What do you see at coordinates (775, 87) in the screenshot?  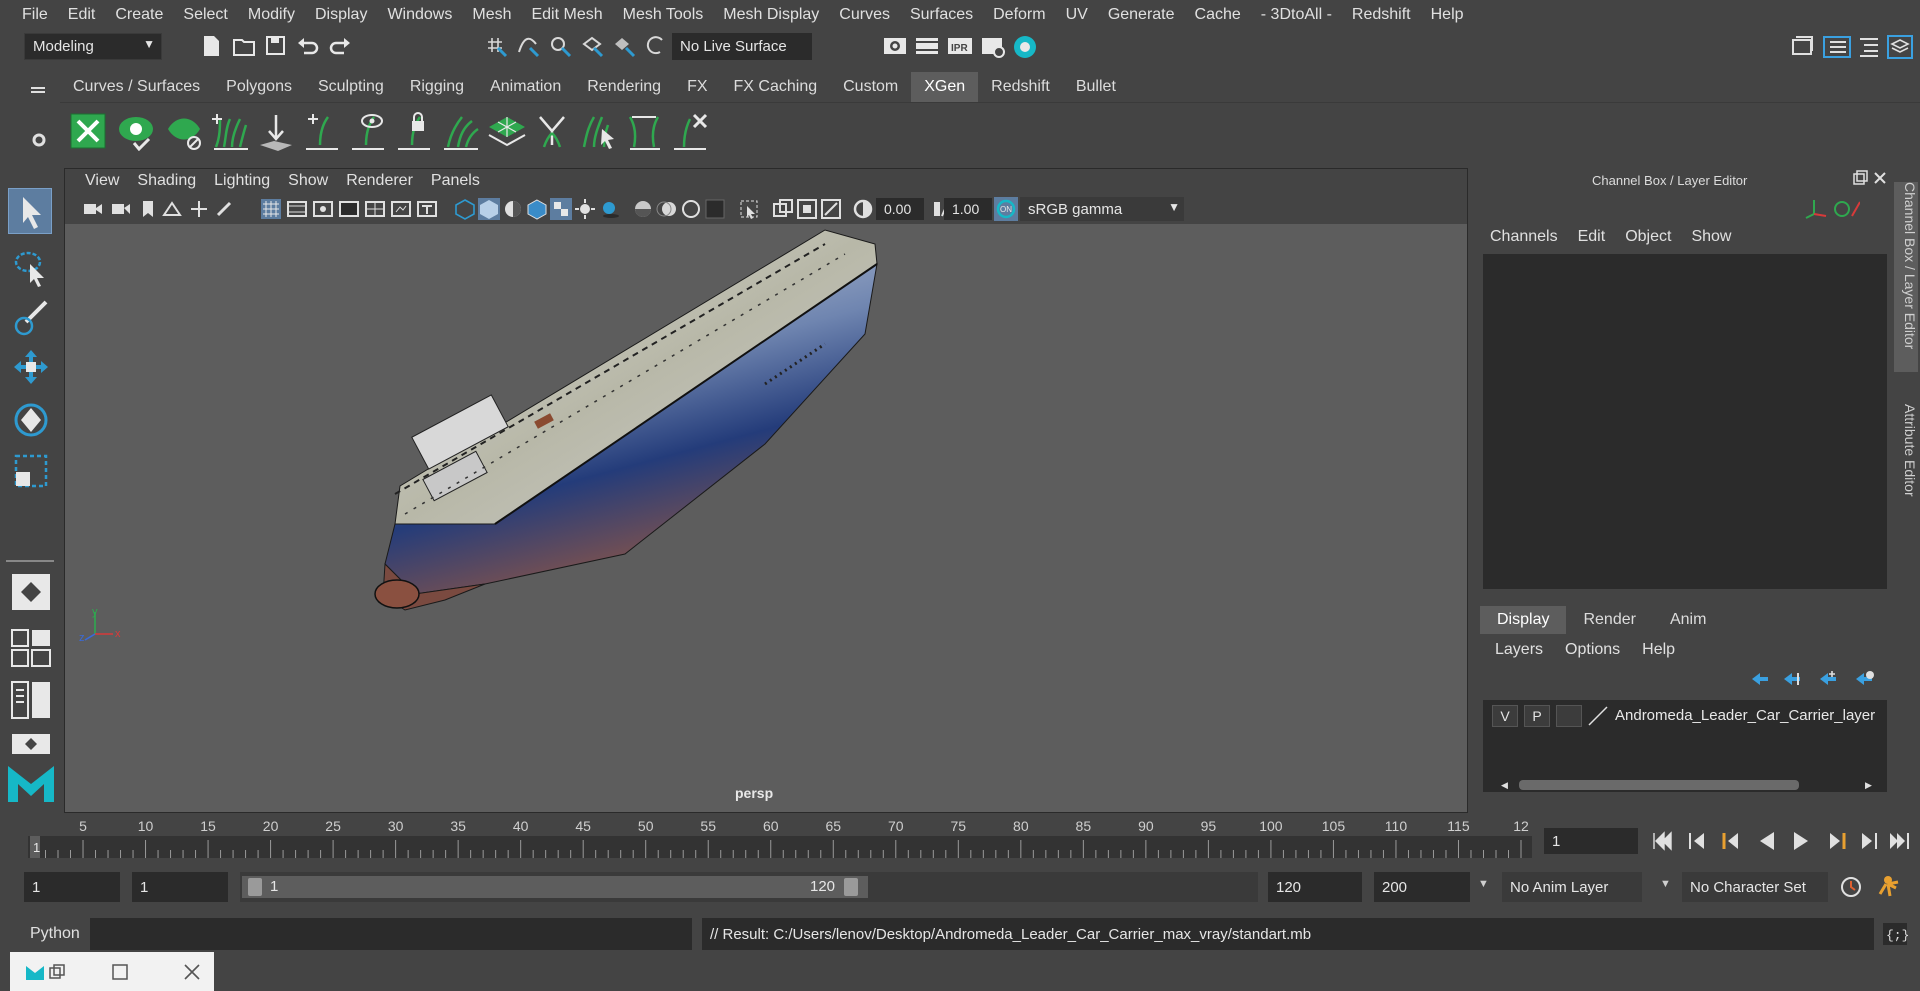 I see `shelf-tab-fx-caching: FX Caching` at bounding box center [775, 87].